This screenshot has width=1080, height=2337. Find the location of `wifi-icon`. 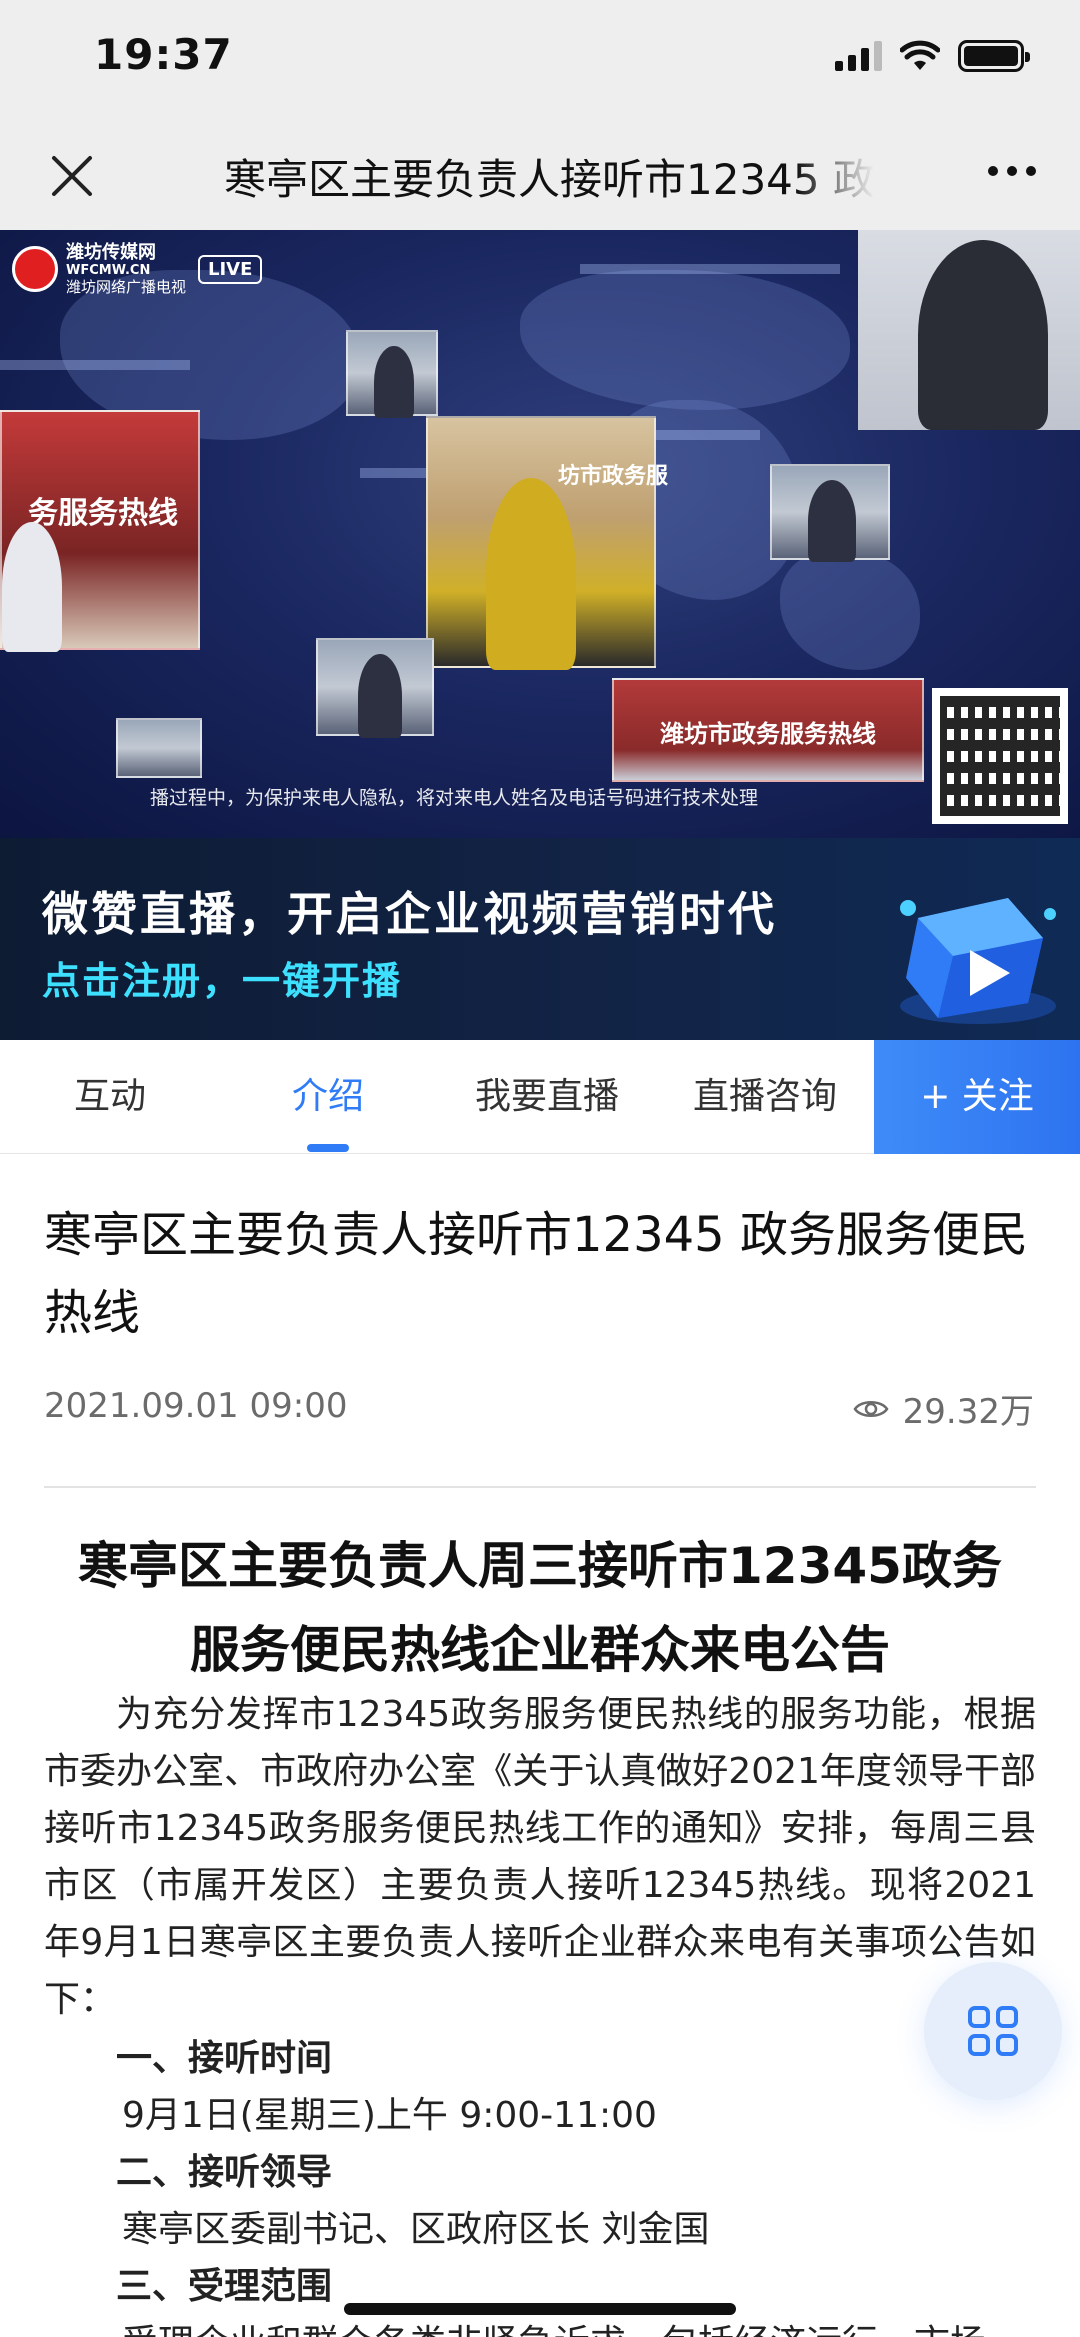

wifi-icon is located at coordinates (920, 55).